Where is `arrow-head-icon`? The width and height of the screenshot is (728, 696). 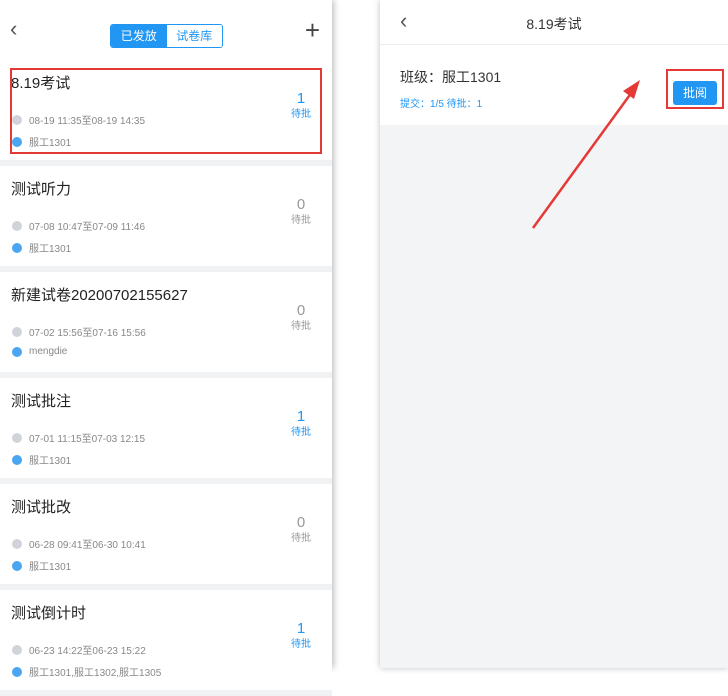
arrow-head-icon is located at coordinates (631, 89).